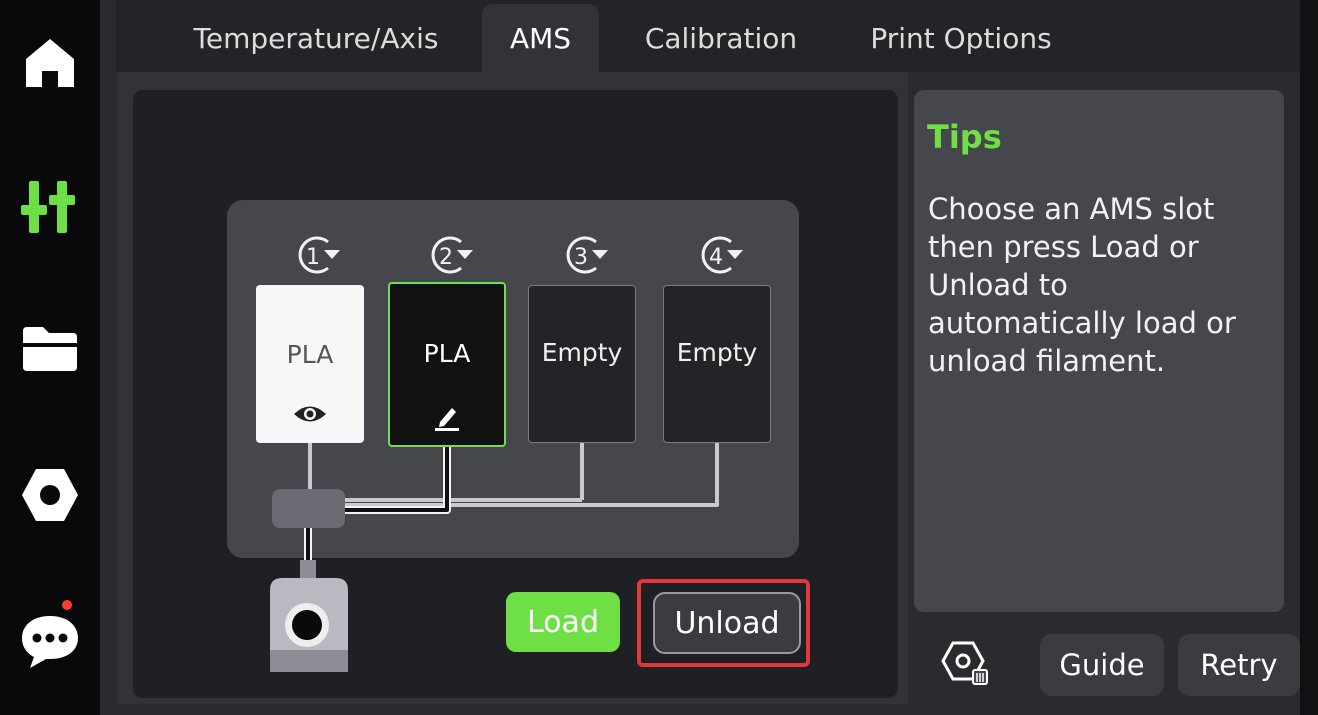 Image resolution: width=1318 pixels, height=715 pixels. I want to click on unload-highlight, so click(723, 623).